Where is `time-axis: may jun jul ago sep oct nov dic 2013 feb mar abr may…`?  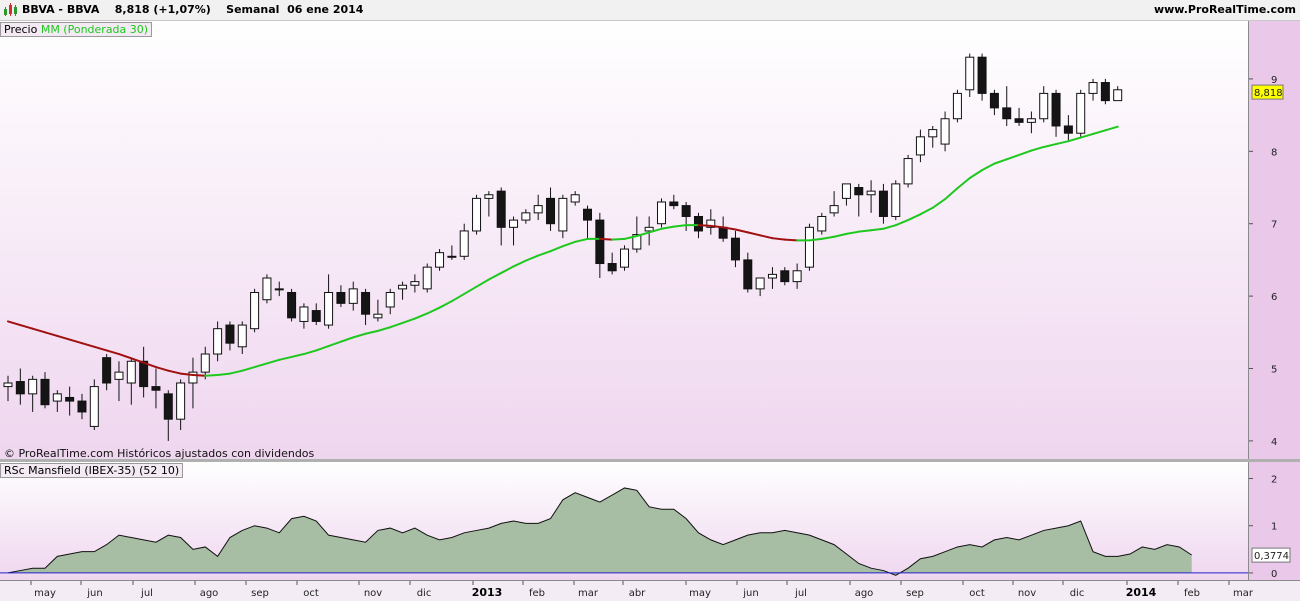
time-axis: may jun jul ago sep oct nov dic 2013 feb mar abr may… is located at coordinates (650, 590).